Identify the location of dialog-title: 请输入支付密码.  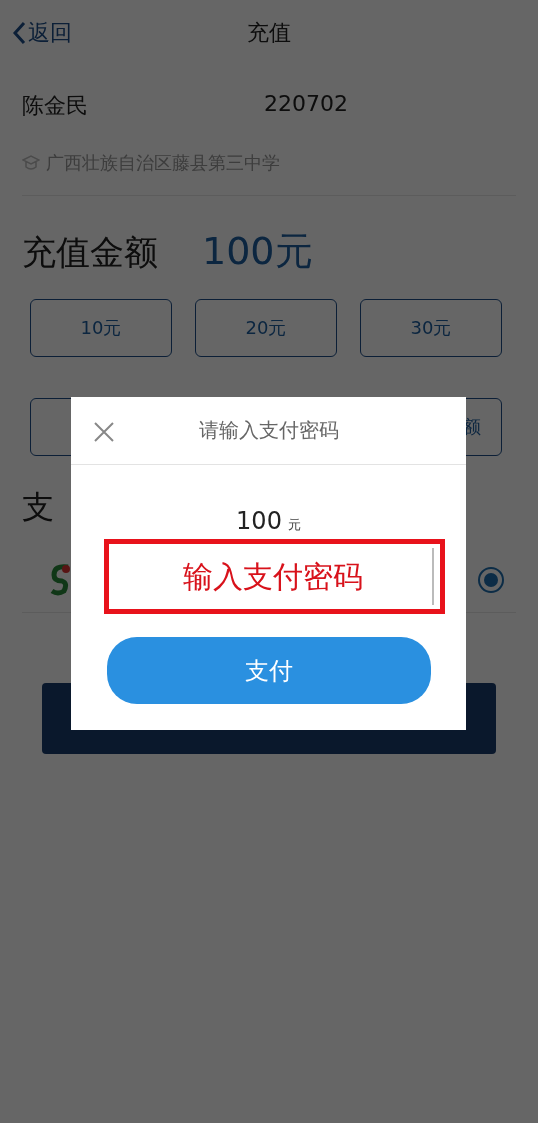
(268, 430).